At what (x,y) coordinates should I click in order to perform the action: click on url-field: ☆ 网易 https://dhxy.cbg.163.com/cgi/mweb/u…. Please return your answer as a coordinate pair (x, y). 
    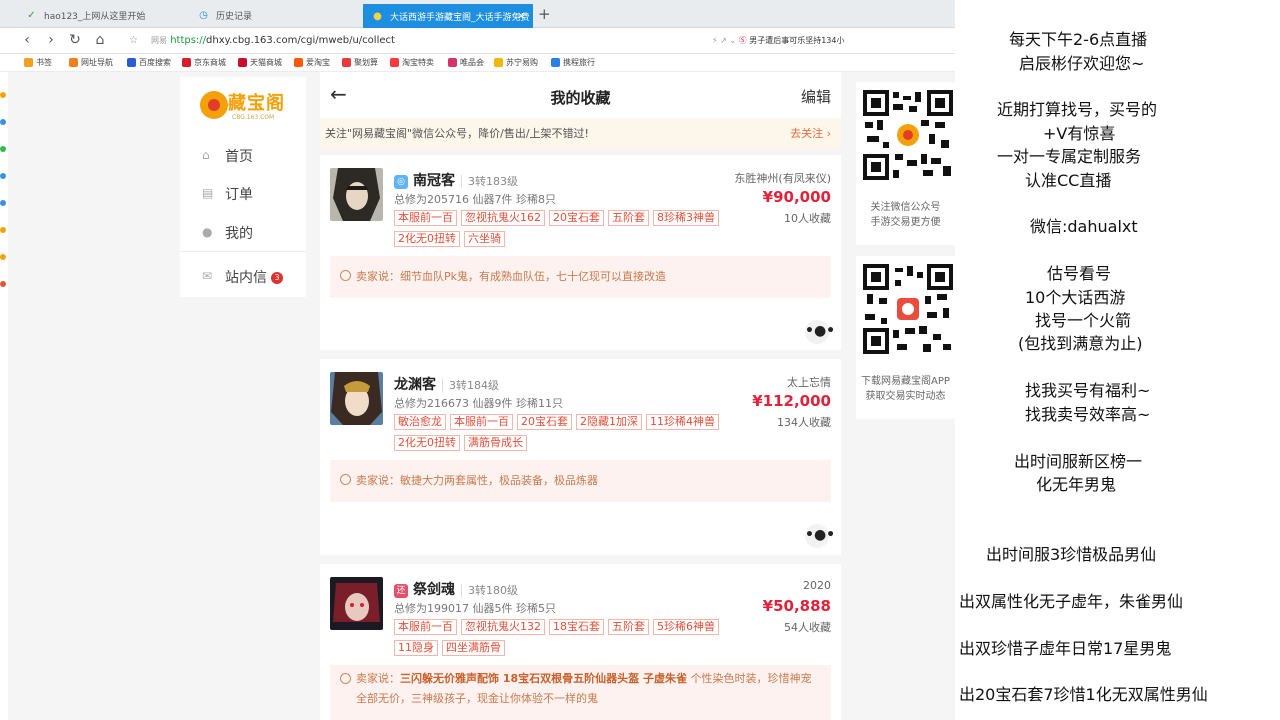
    Looking at the image, I should click on (415, 41).